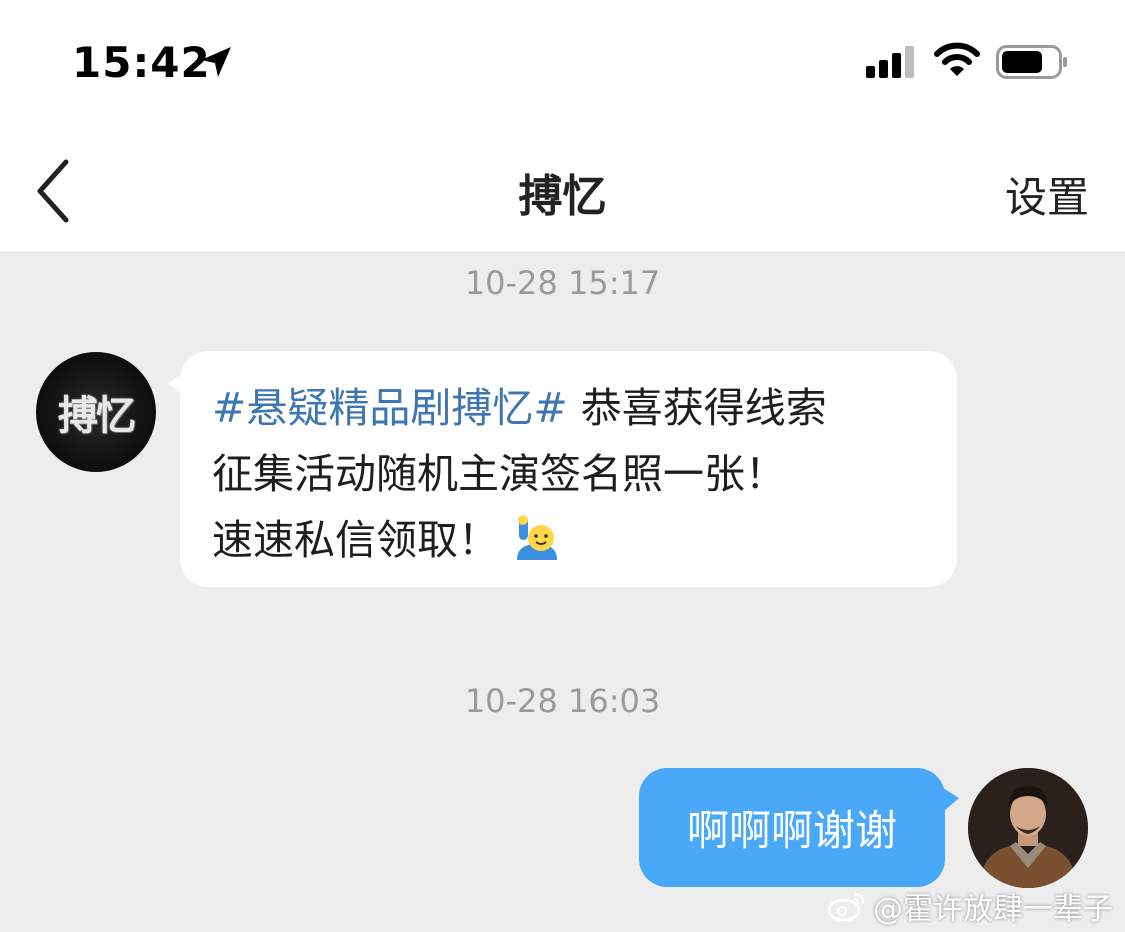 The image size is (1125, 932). What do you see at coordinates (562, 701) in the screenshot?
I see `message-timestamp: 10-28 16:03` at bounding box center [562, 701].